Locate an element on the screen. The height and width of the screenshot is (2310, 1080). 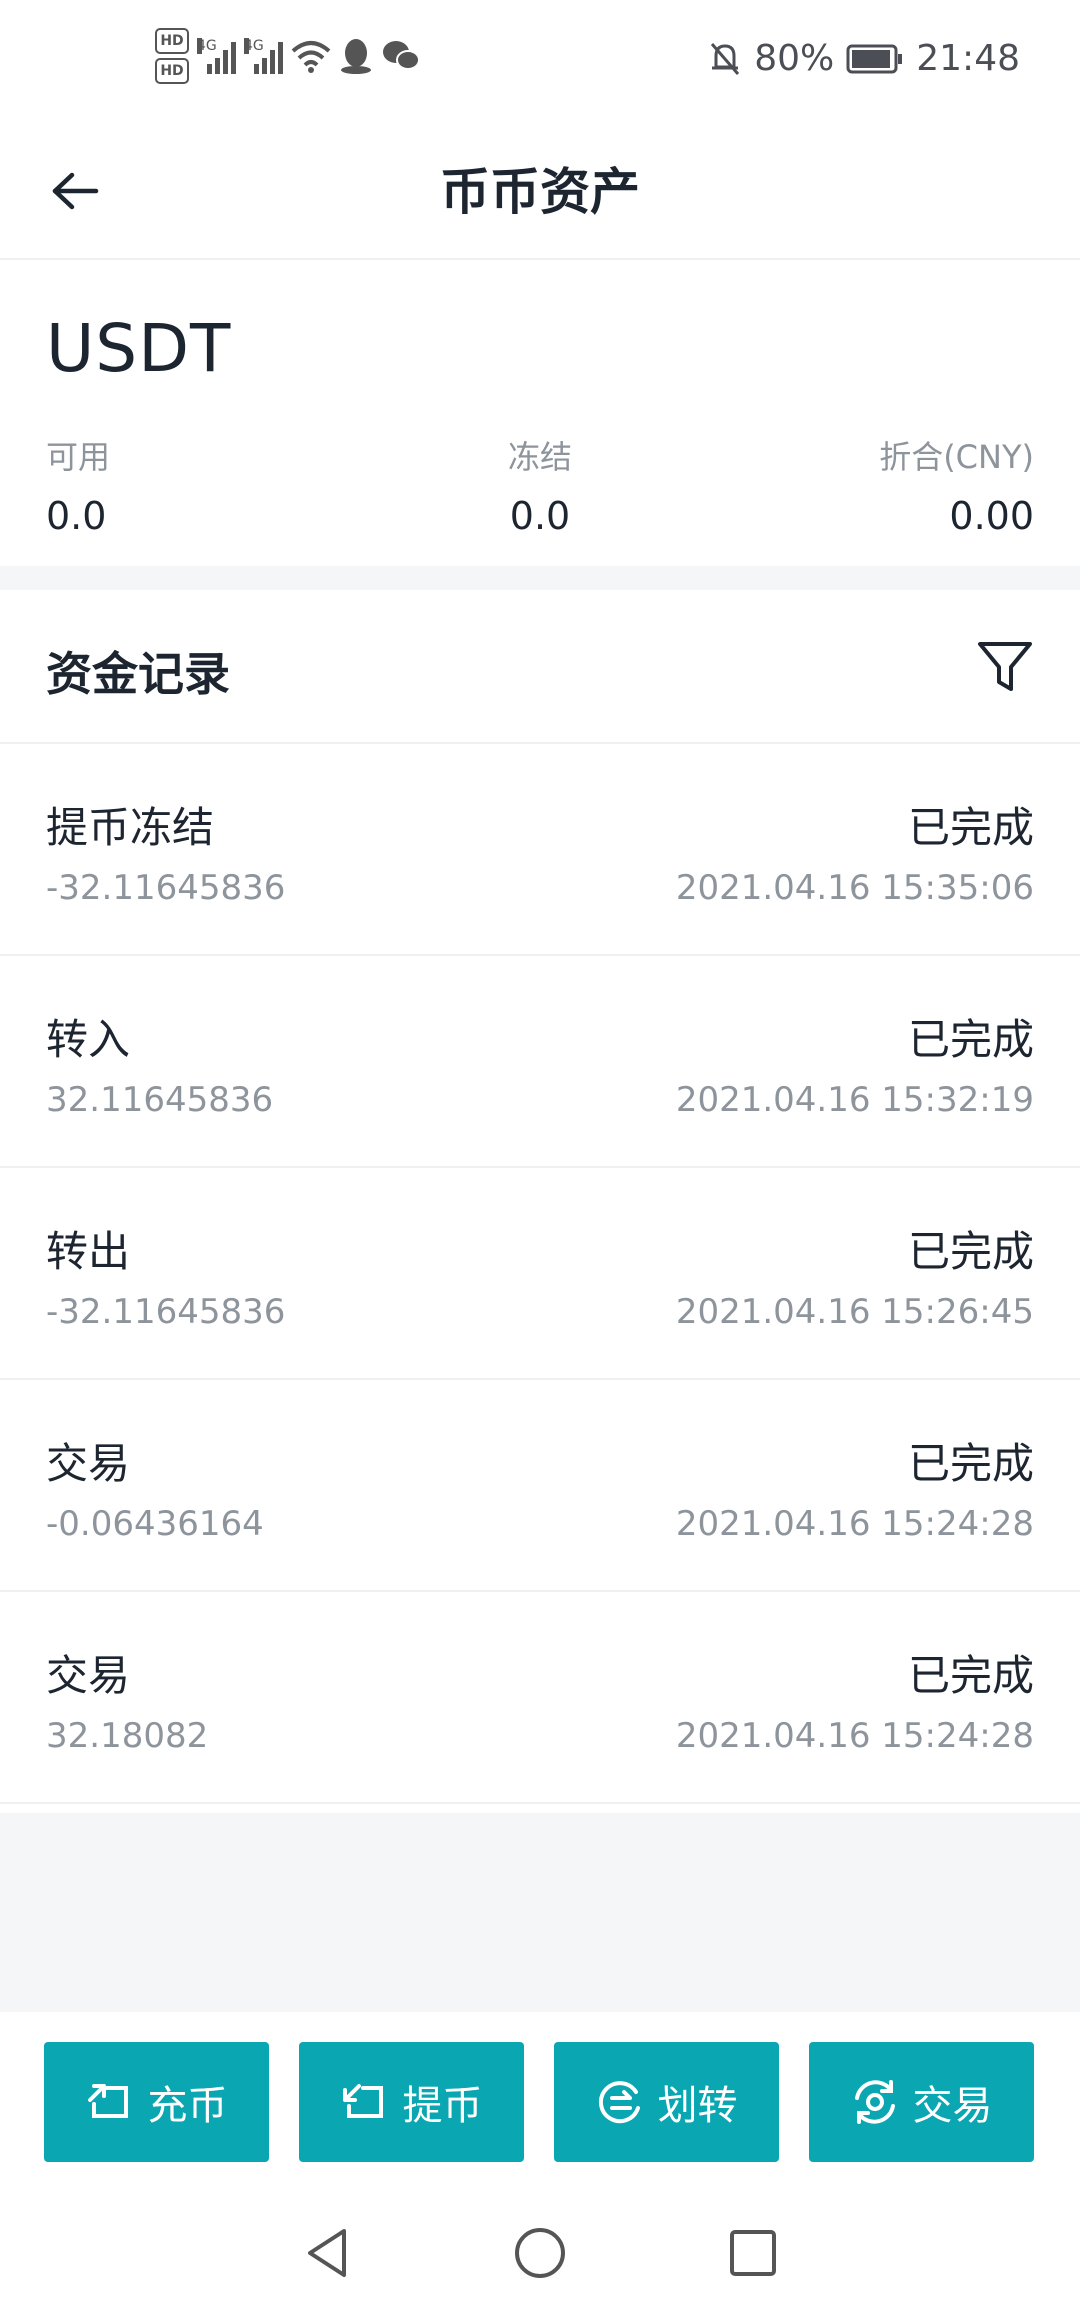
signal-1-icon: 4G is located at coordinates (216, 56).